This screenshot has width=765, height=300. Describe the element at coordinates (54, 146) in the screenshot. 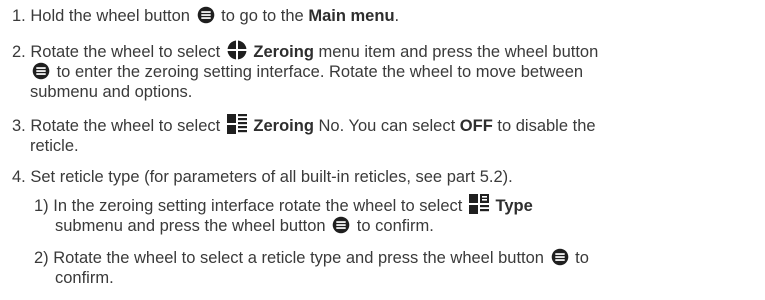

I see `step-text: reticle.` at that location.